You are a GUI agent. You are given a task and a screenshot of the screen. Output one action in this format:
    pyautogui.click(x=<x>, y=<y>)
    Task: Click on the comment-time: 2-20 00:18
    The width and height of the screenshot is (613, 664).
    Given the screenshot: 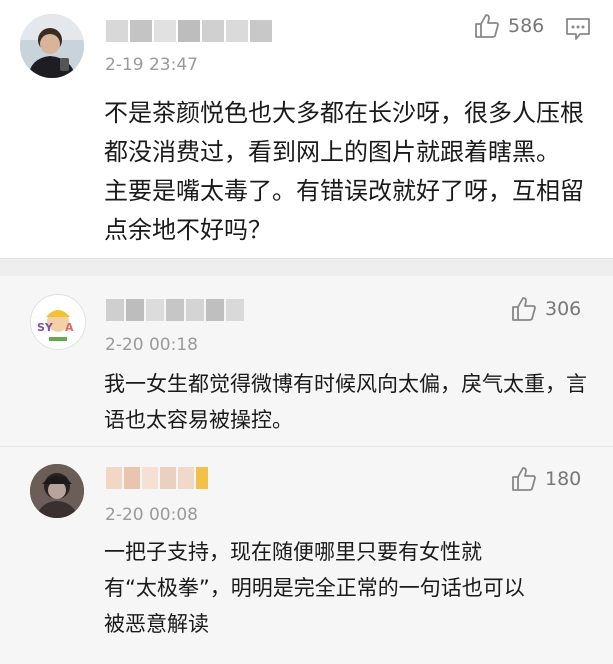 What is the action you would take?
    pyautogui.click(x=151, y=345)
    